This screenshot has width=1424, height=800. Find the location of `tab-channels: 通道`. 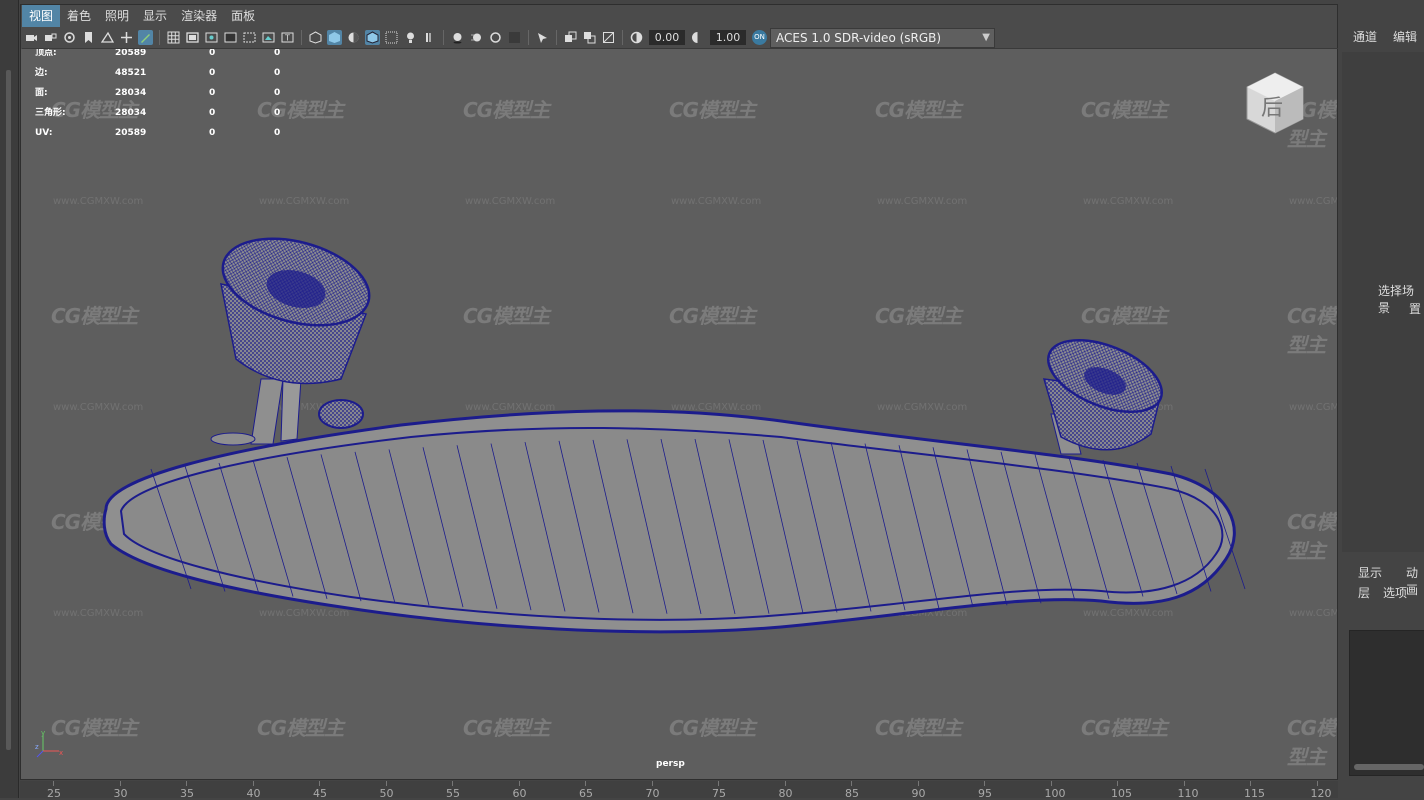

tab-channels: 通道 is located at coordinates (1365, 36).